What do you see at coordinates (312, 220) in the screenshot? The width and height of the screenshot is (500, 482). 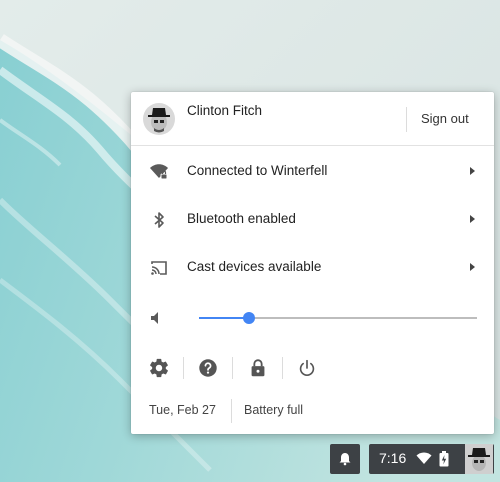 I see `bluetooth-row: Bluetooth enabled` at bounding box center [312, 220].